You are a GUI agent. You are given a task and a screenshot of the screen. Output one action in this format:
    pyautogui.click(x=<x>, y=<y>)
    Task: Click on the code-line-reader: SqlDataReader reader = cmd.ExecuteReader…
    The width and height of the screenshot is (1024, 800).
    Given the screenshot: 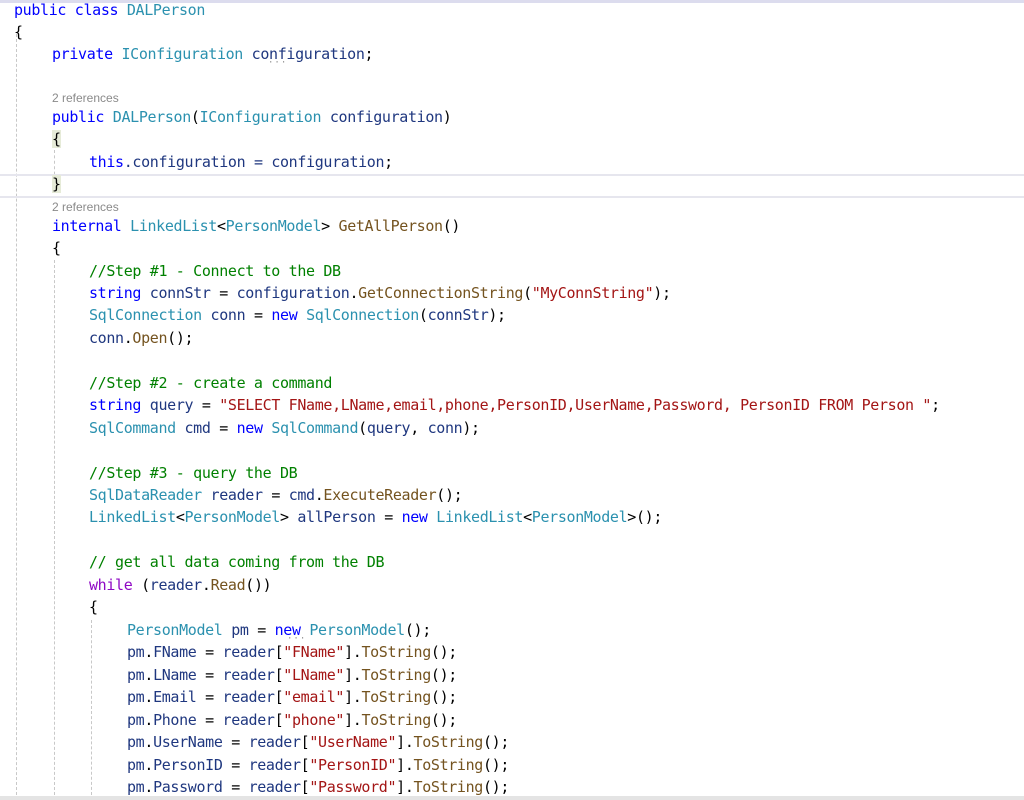 What is the action you would take?
    pyautogui.click(x=276, y=495)
    